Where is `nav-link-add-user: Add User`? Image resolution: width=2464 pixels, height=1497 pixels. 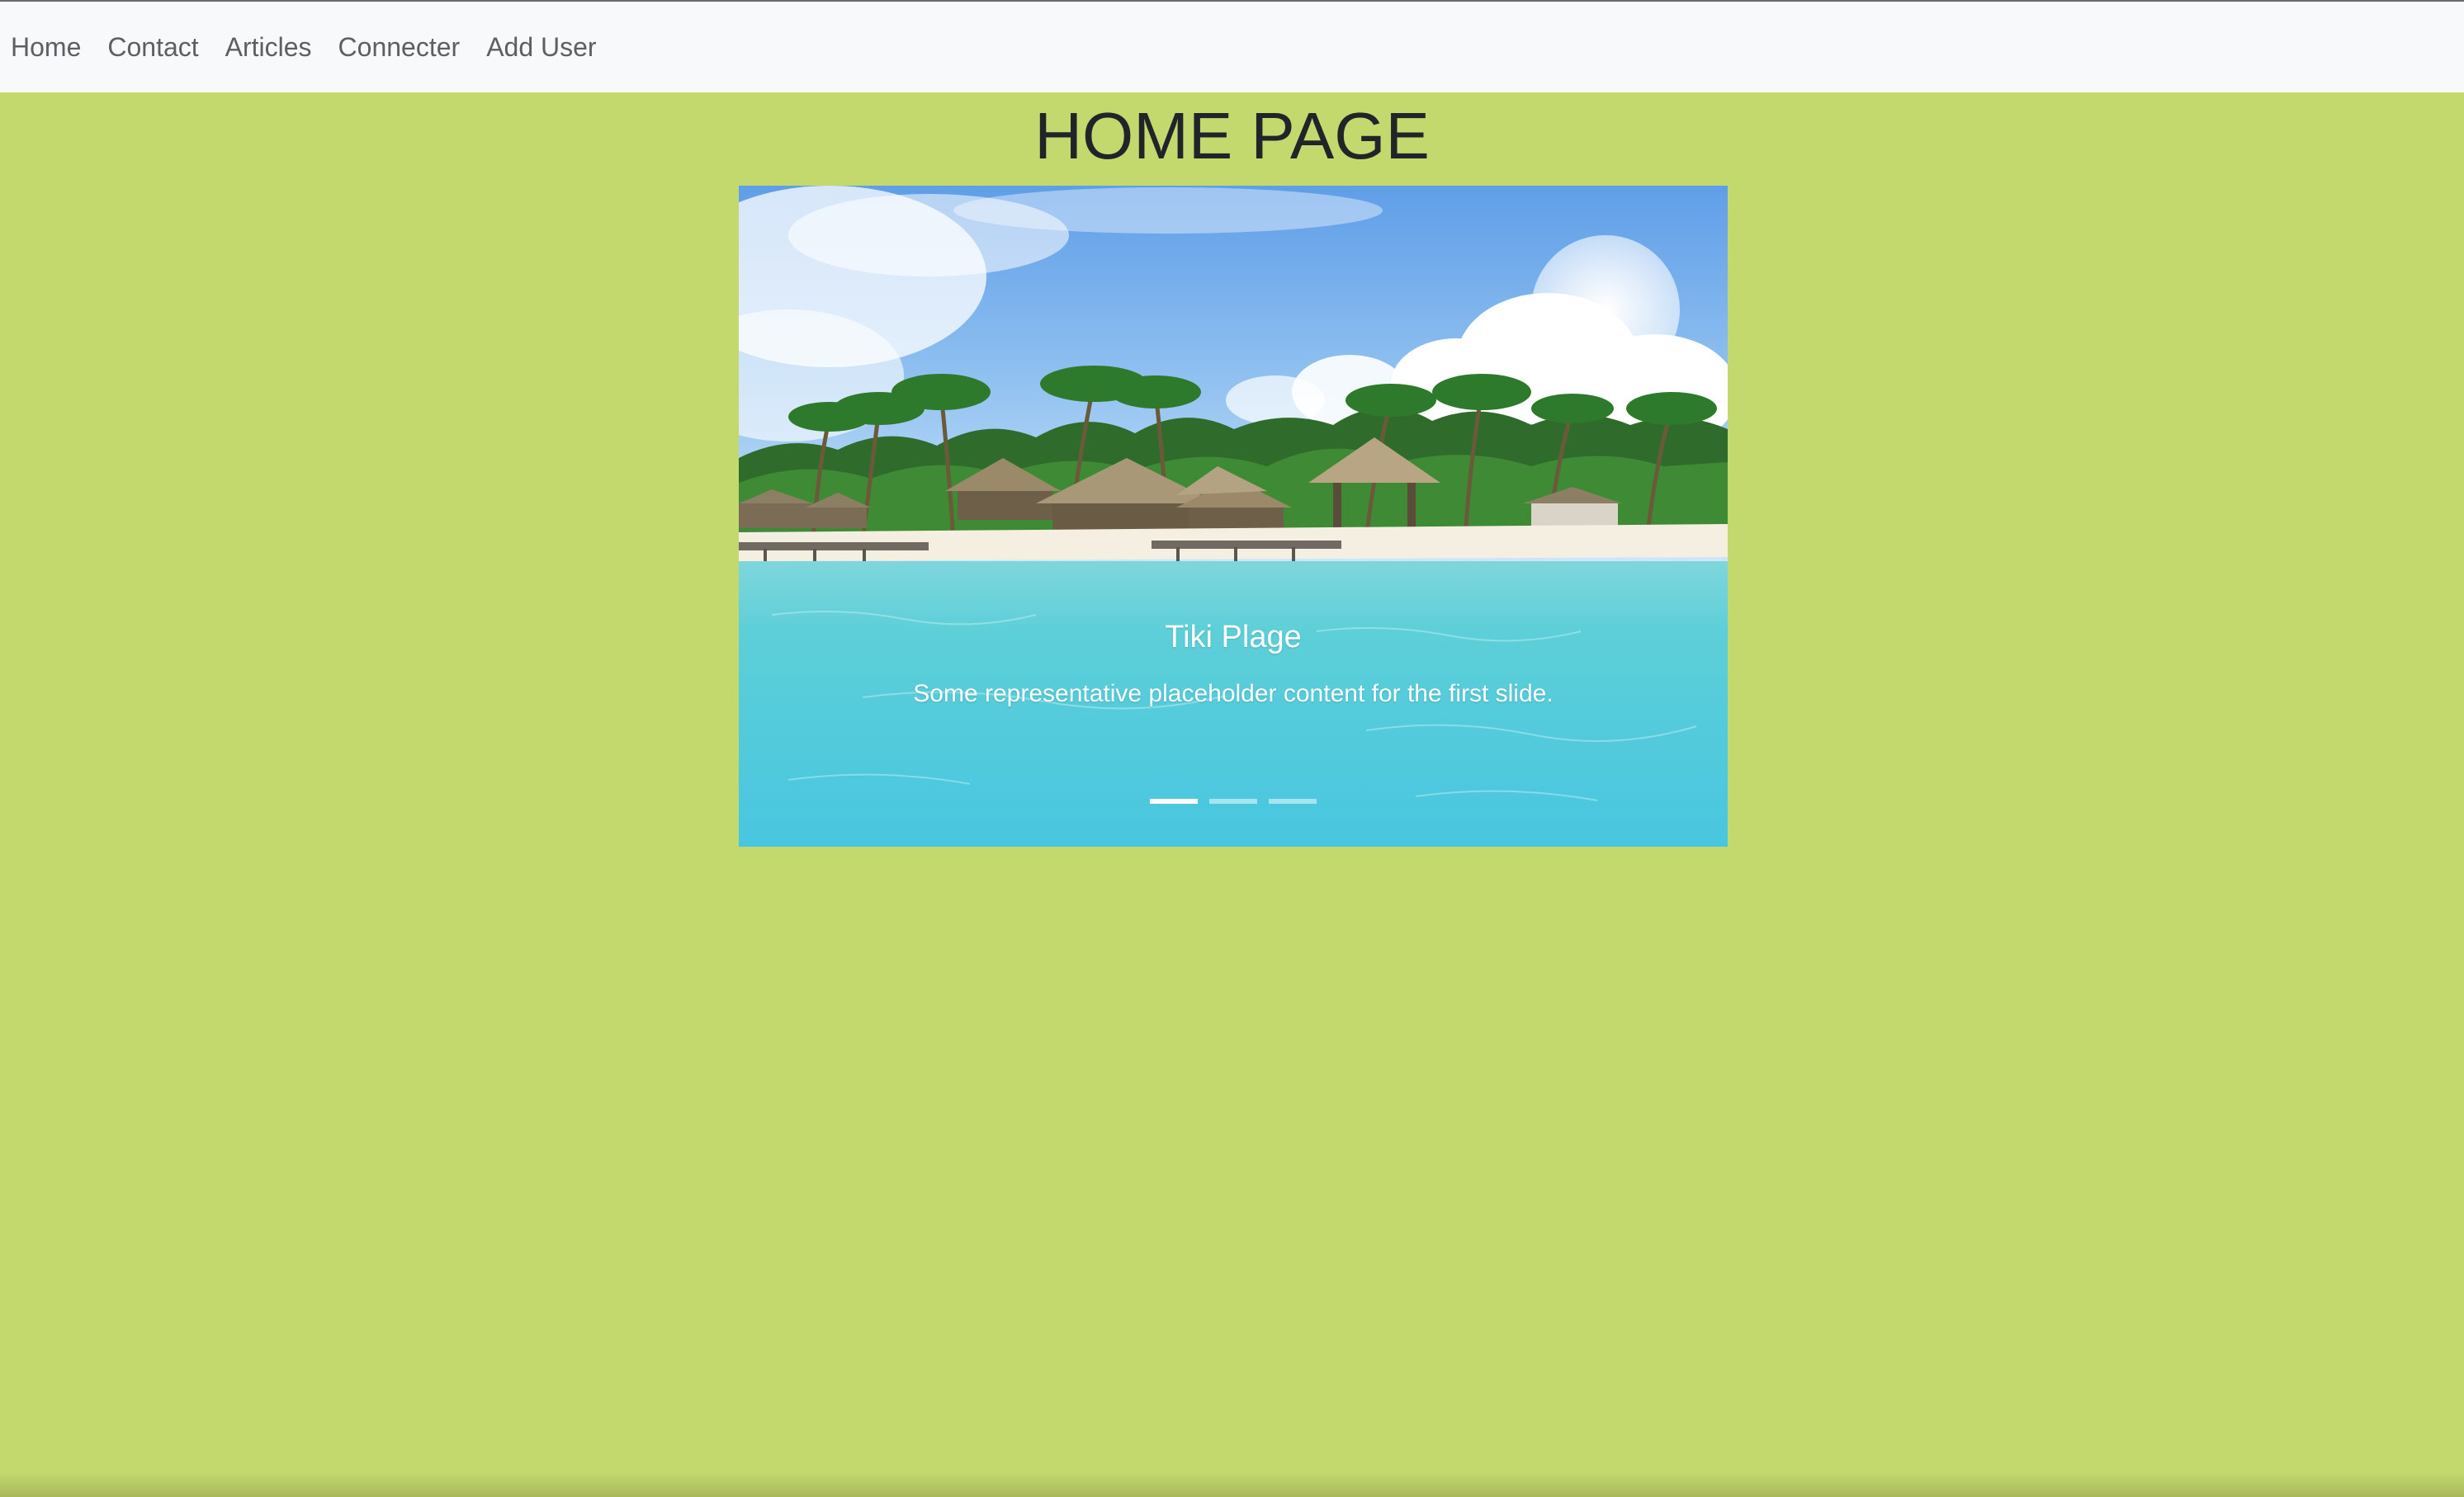
nav-link-add-user: Add User is located at coordinates (541, 47).